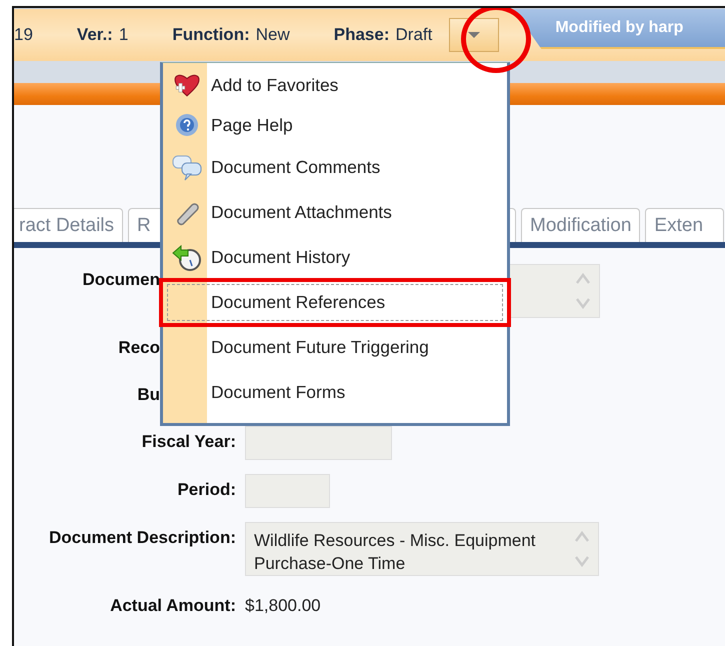  Describe the element at coordinates (362, 35) in the screenshot. I see `field-label: Phase:` at that location.